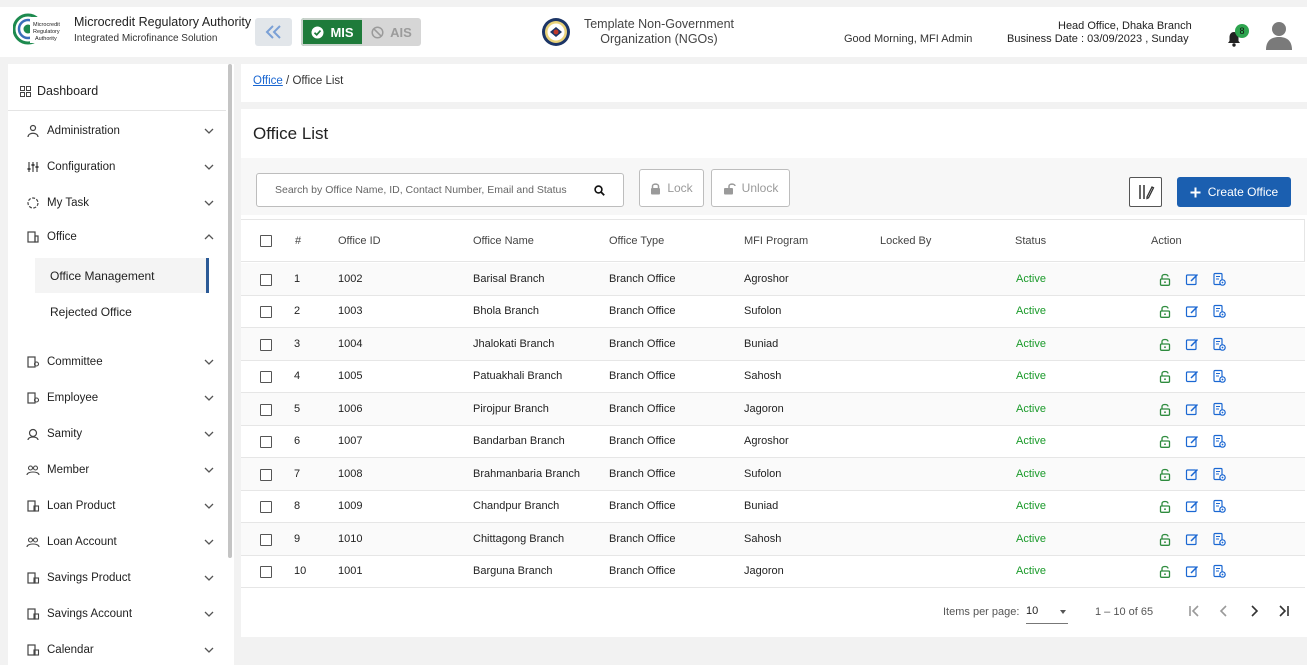 Image resolution: width=1307 pixels, height=665 pixels. Describe the element at coordinates (1047, 613) in the screenshot. I see `page-size-select: 10` at that location.